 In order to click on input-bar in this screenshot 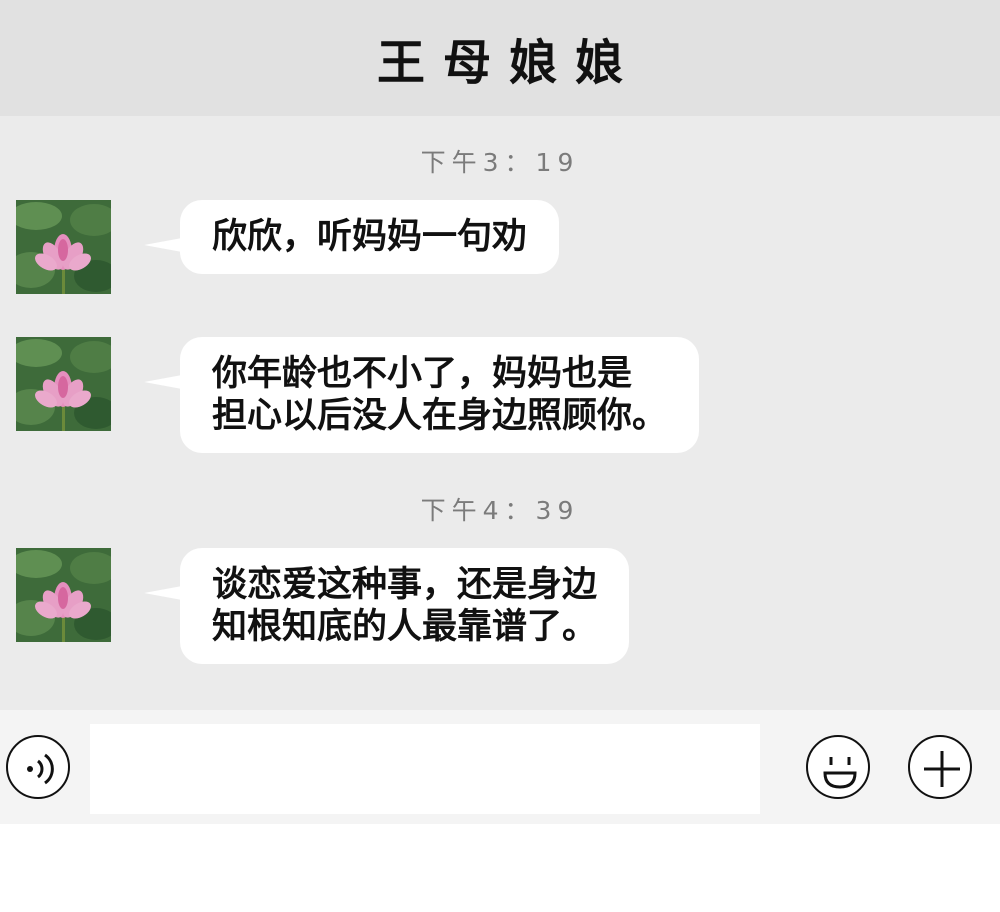, I will do `click(500, 767)`.